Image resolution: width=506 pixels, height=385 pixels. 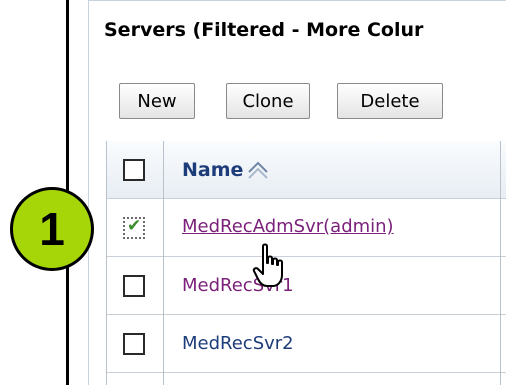 I want to click on table-row: MedRecSvr1, so click(x=306, y=286).